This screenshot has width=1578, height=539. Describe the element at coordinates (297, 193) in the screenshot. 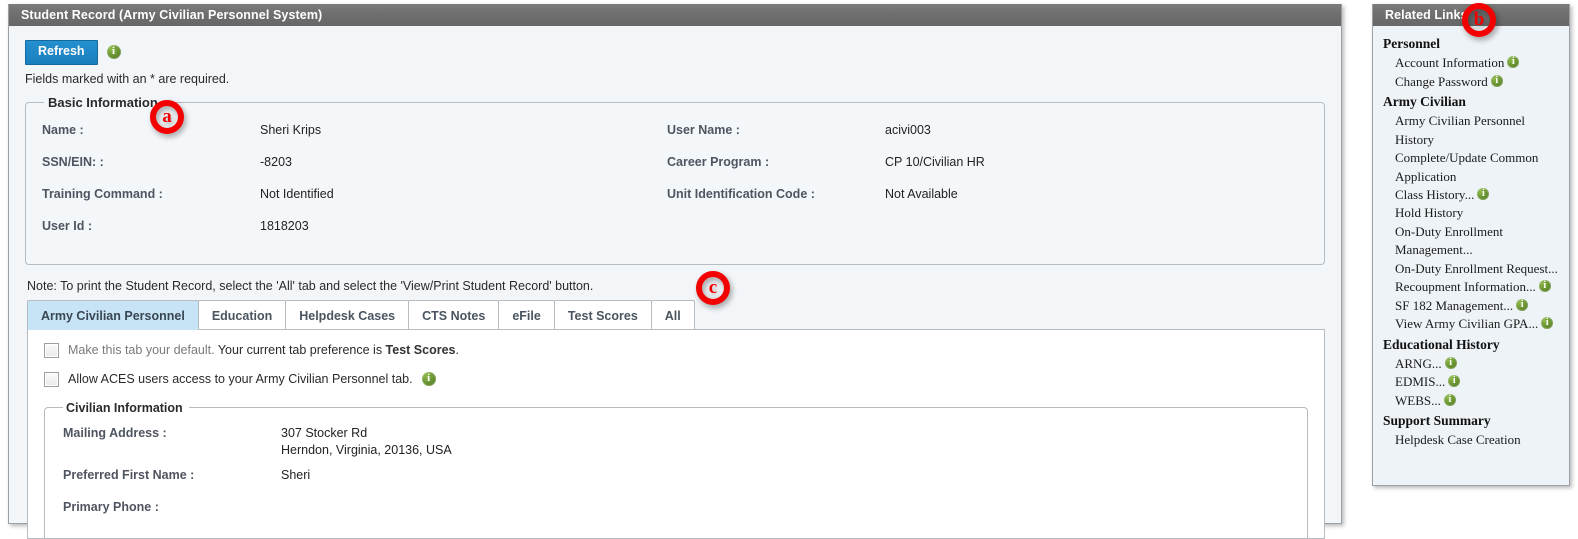

I see `field-value: Not Identified` at that location.